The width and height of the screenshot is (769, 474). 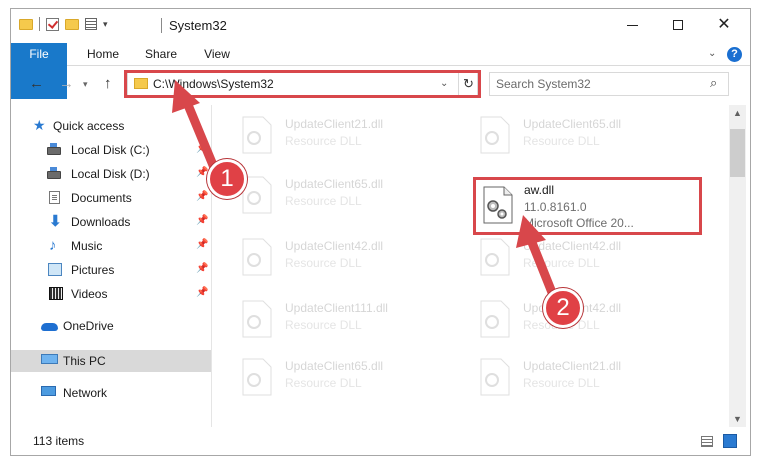 What do you see at coordinates (730, 441) in the screenshot?
I see `large-icons-view-icon` at bounding box center [730, 441].